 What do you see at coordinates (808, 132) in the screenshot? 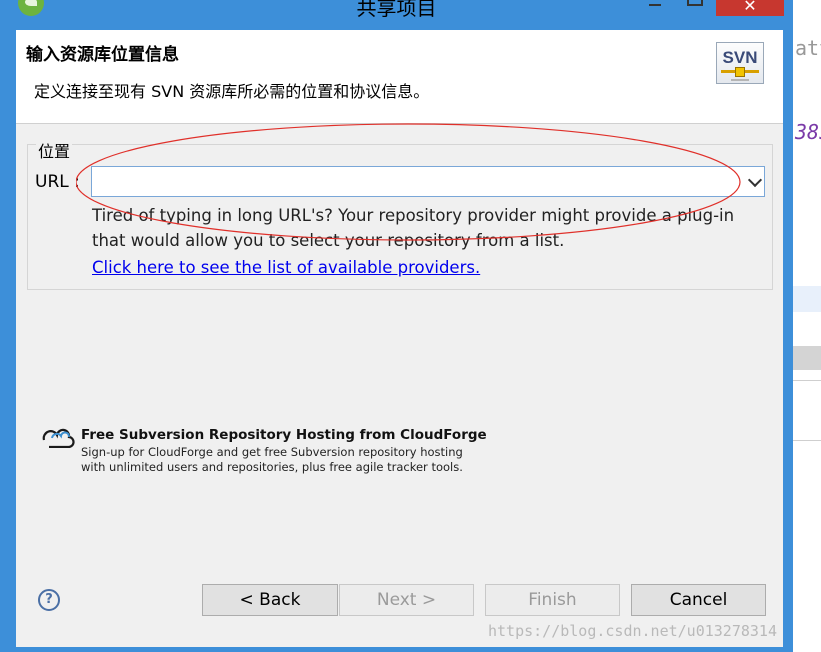
I see `bg-code-fragment: 385` at bounding box center [808, 132].